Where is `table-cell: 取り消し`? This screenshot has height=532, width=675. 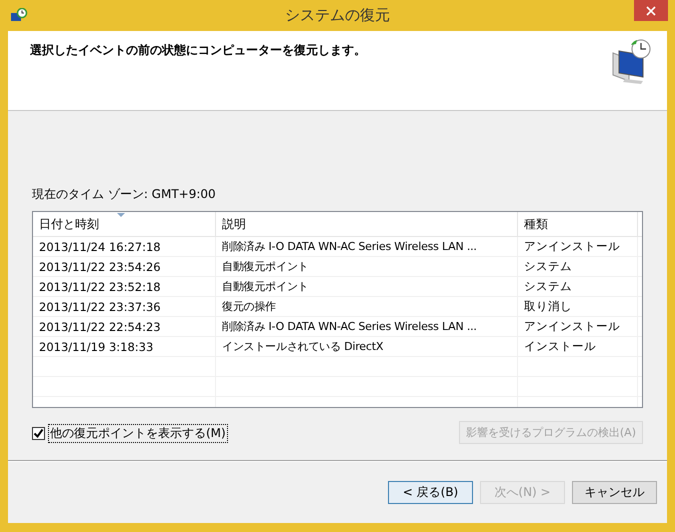 table-cell: 取り消し is located at coordinates (578, 306).